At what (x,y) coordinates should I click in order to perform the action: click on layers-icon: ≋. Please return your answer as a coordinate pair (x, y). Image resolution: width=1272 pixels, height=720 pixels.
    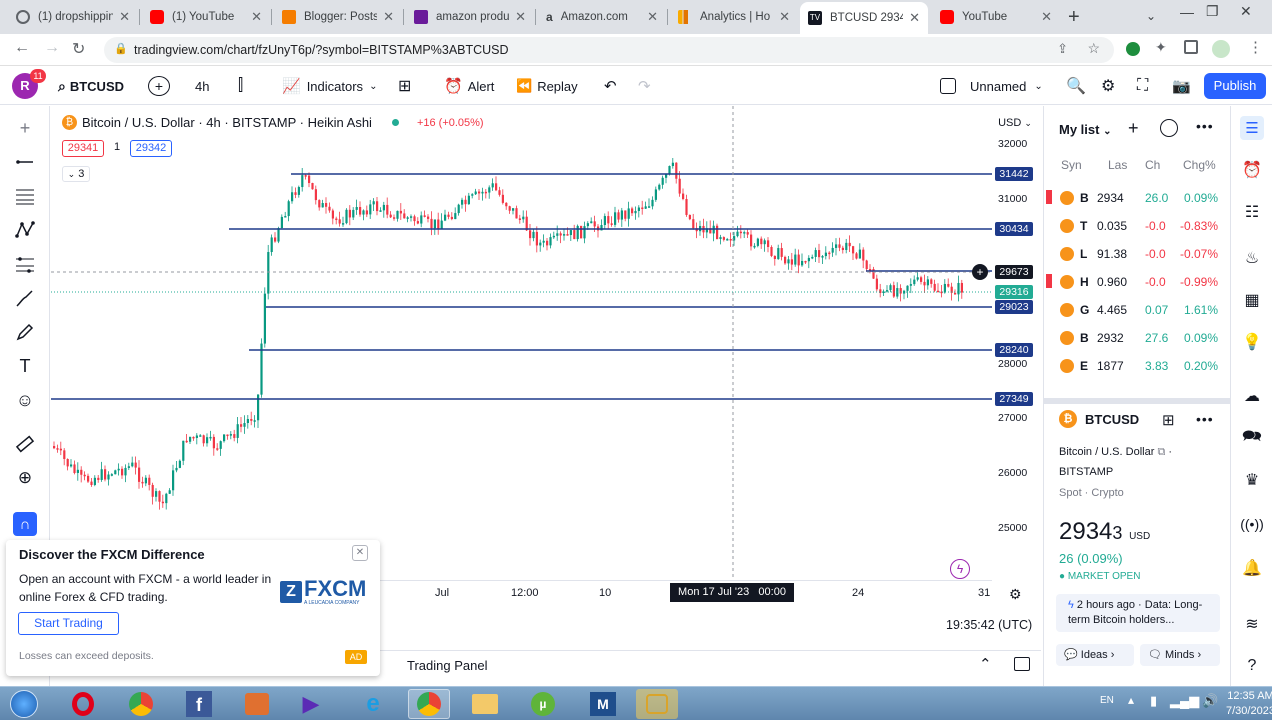
    Looking at the image, I should click on (1252, 624).